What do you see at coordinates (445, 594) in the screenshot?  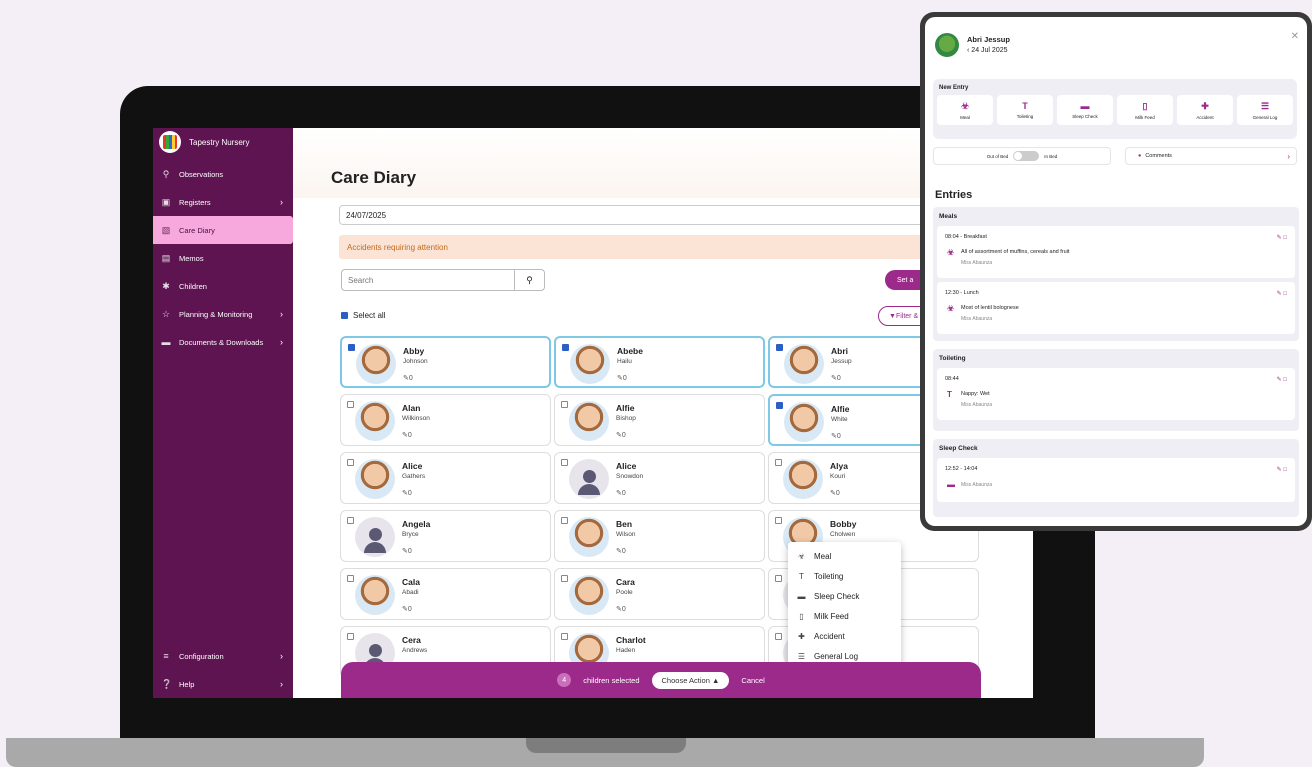 I see `child-card: Cala Abadi ✎0` at bounding box center [445, 594].